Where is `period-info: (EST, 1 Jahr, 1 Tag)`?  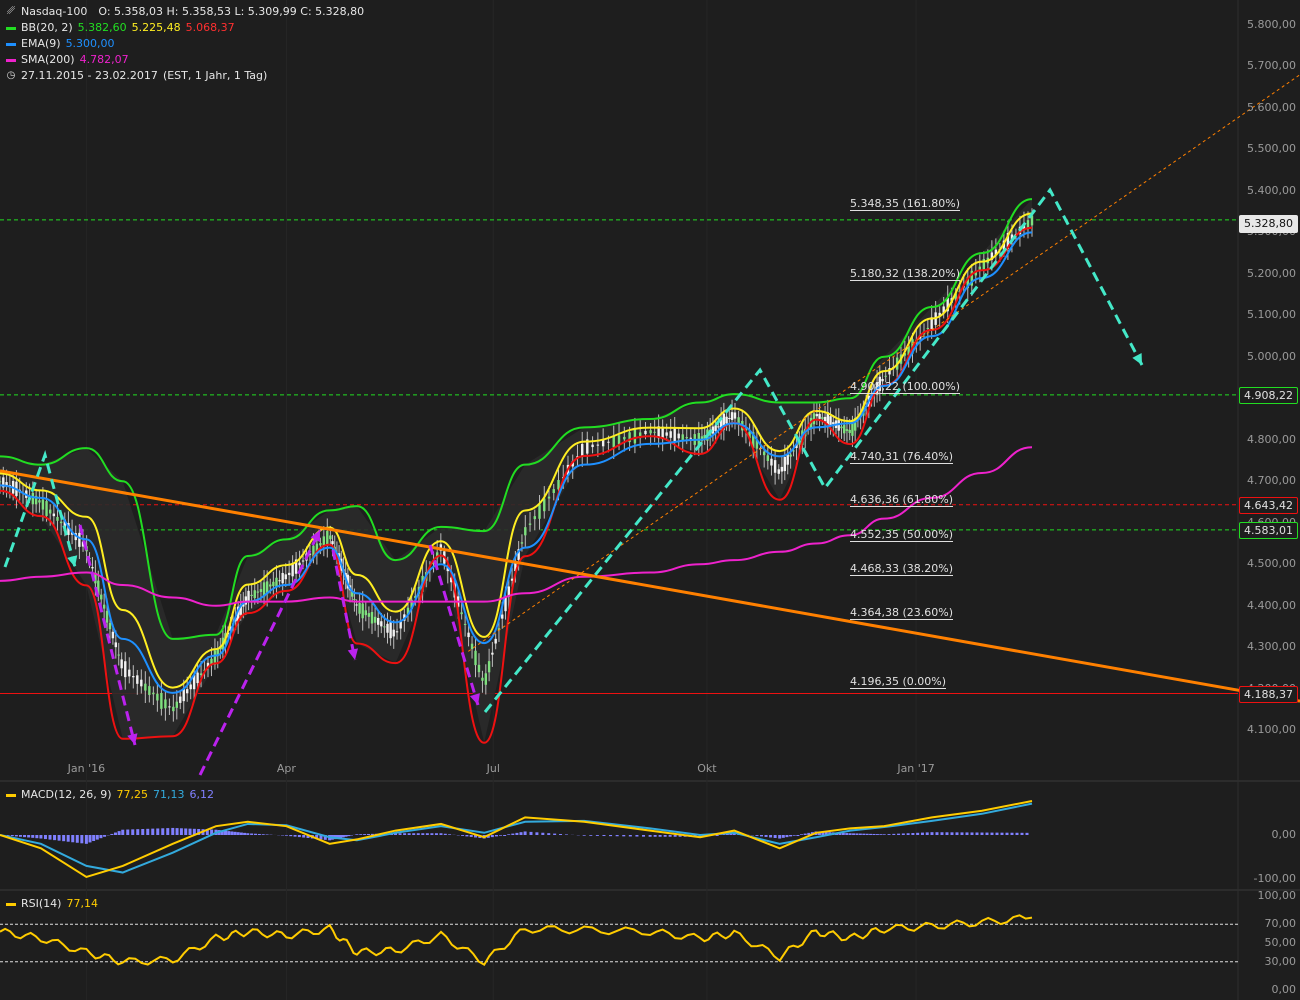
period-info: (EST, 1 Jahr, 1 Tag) is located at coordinates (215, 75).